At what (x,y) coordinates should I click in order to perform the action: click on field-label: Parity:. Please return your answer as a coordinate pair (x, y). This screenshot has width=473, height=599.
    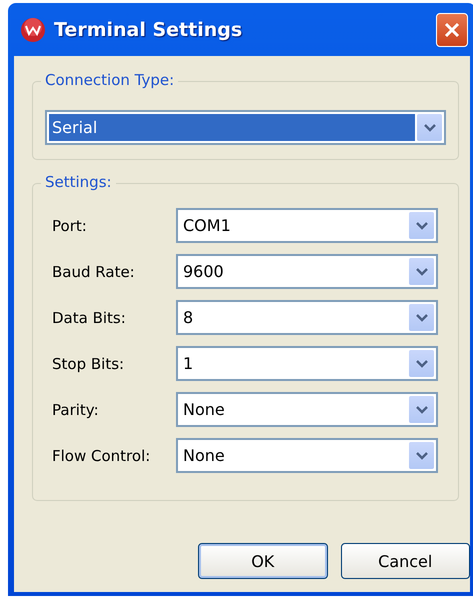
    Looking at the image, I should click on (76, 409).